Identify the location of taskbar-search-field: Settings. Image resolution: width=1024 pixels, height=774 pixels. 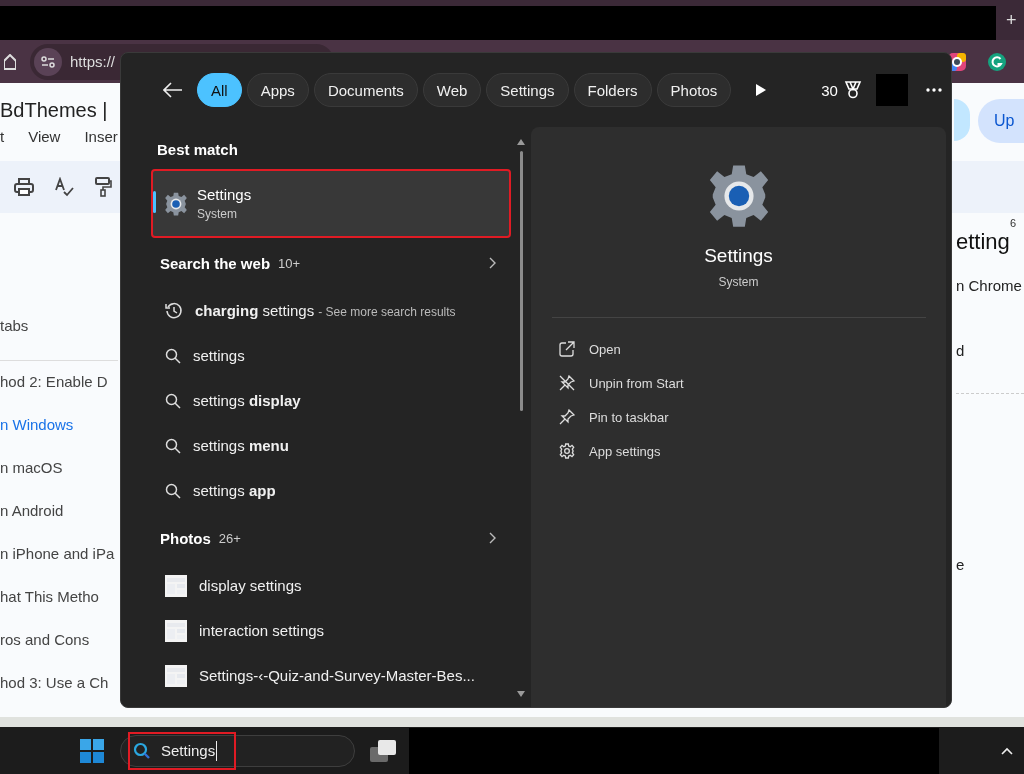
(237, 750).